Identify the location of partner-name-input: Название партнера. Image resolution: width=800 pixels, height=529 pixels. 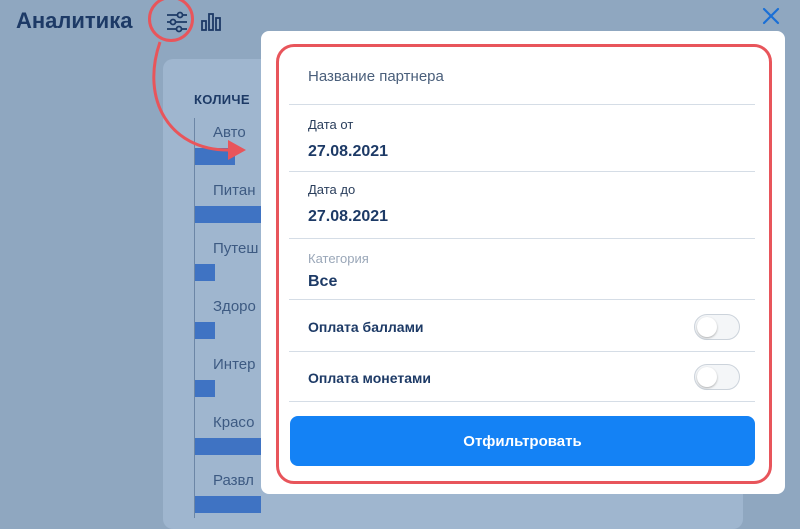
(376, 76).